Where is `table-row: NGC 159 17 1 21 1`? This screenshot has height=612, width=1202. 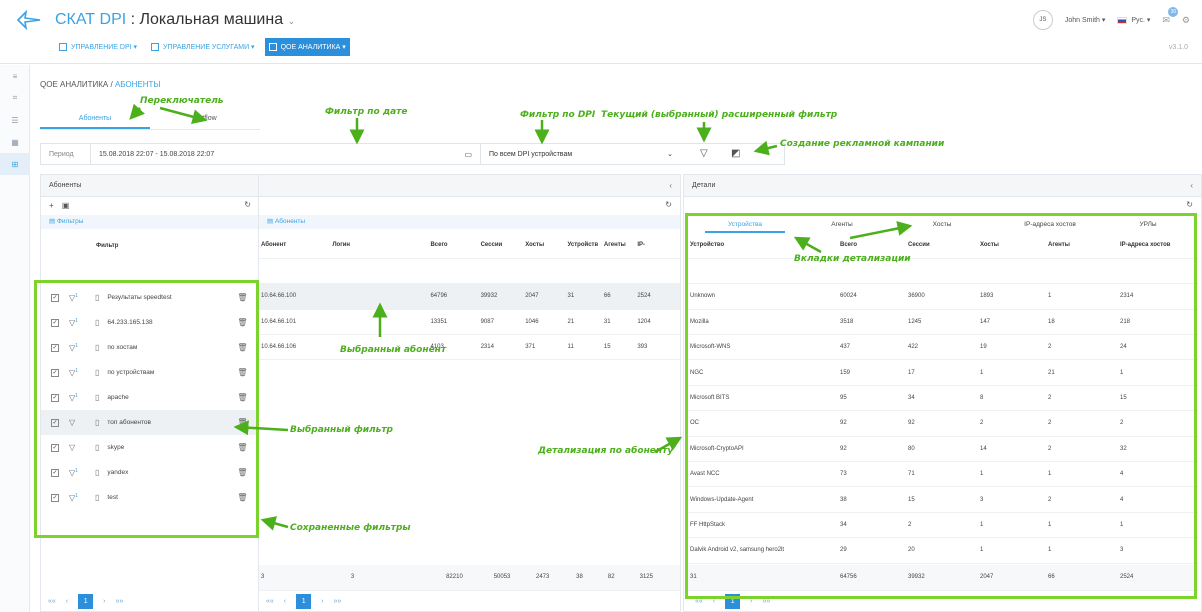
table-row: NGC 159 17 1 21 1 is located at coordinates (943, 372).